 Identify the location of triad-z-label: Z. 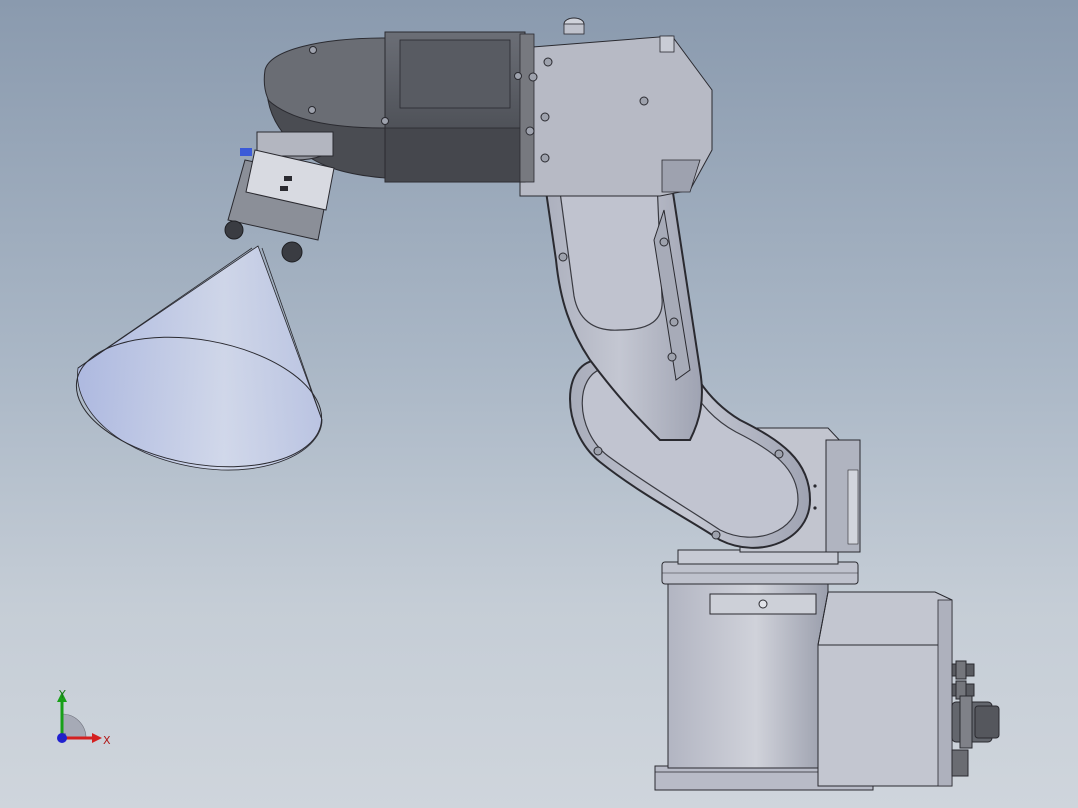
(63, 738).